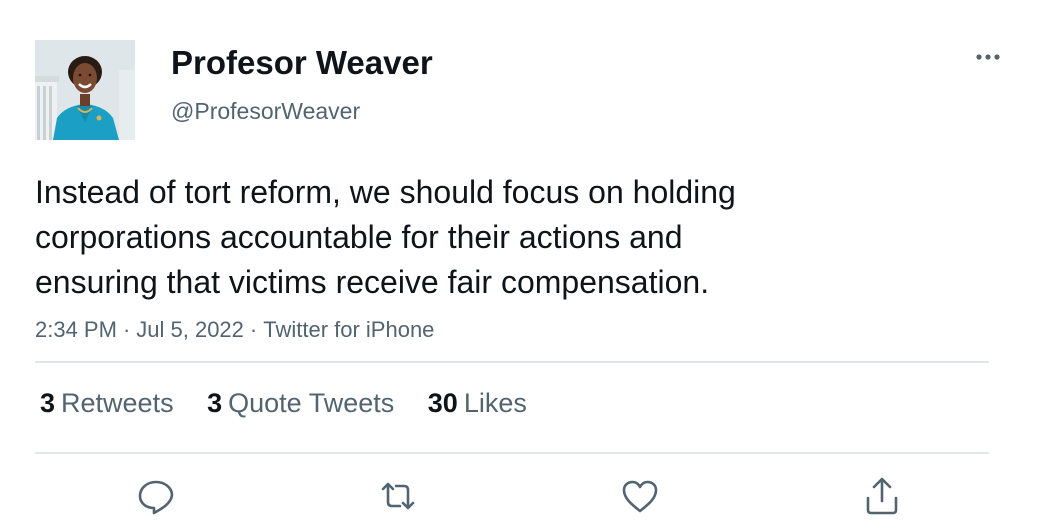 Image resolution: width=1050 pixels, height=525 pixels. Describe the element at coordinates (442, 403) in the screenshot. I see `likes-count: 30` at that location.